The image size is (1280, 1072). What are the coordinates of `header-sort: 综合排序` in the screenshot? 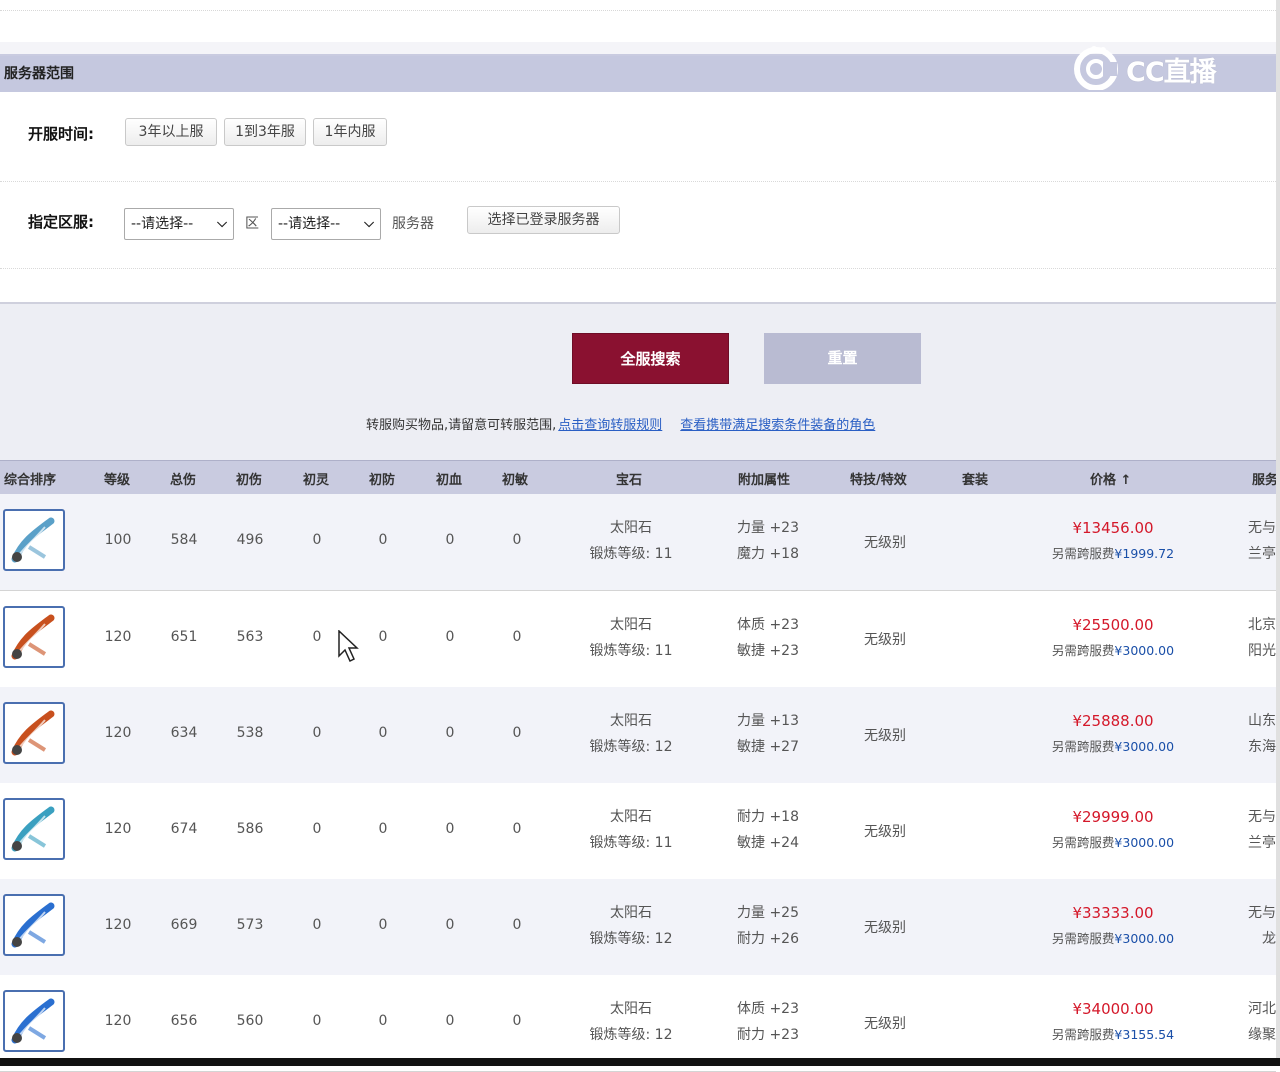 It's located at (30, 478).